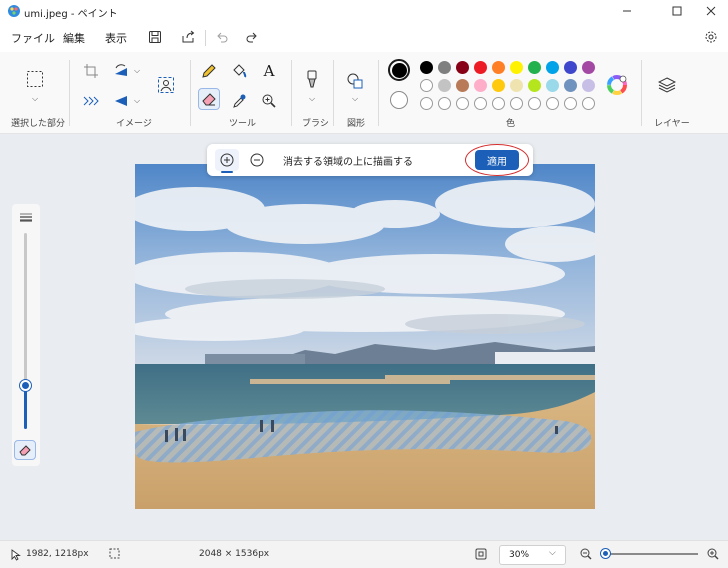  I want to click on close-button, so click(711, 11).